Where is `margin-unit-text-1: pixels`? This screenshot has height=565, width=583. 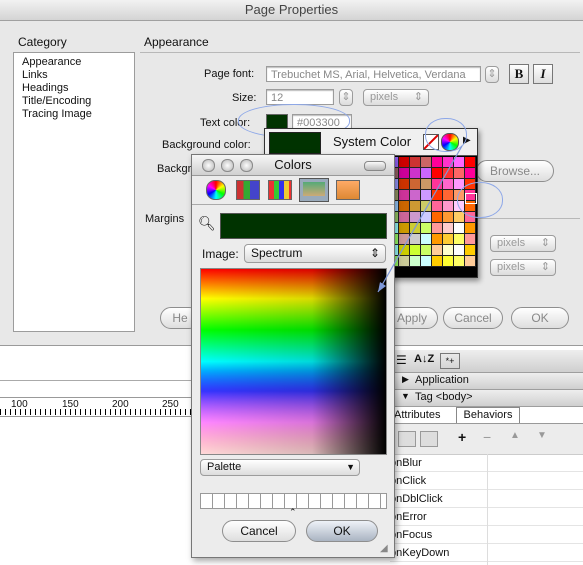 margin-unit-text-1: pixels is located at coordinates (511, 243).